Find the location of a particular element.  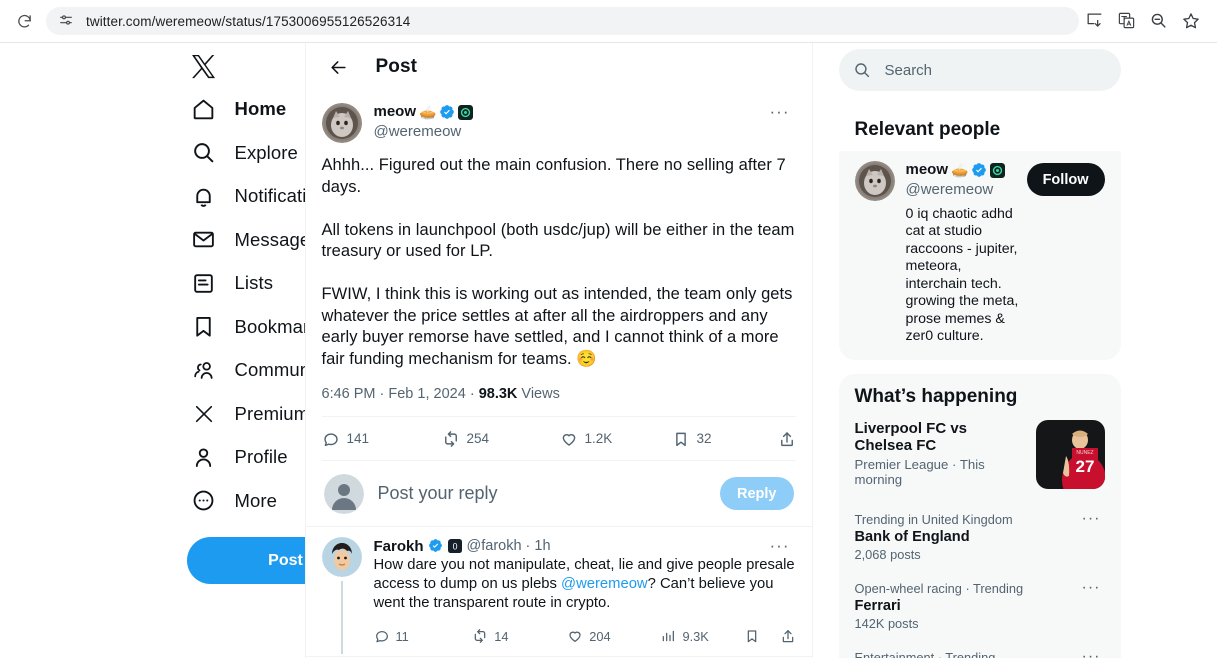

affiliate-badge: 0 is located at coordinates (455, 546).